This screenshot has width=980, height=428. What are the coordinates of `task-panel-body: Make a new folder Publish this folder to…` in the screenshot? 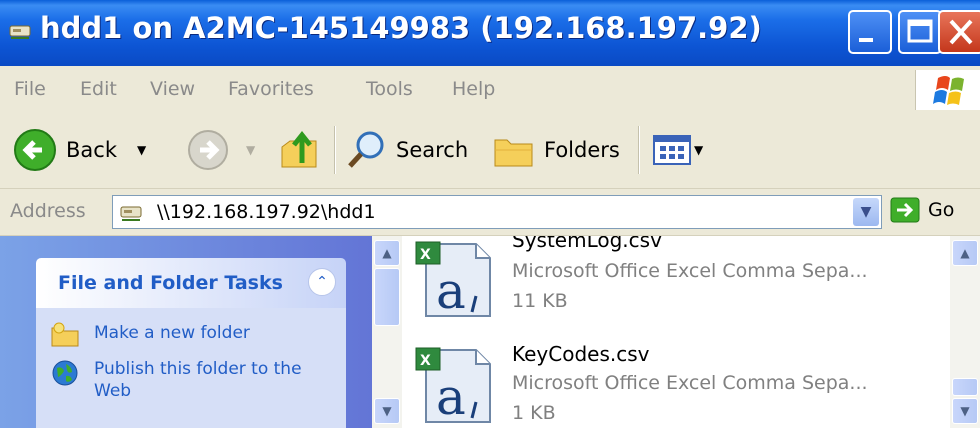 It's located at (191, 368).